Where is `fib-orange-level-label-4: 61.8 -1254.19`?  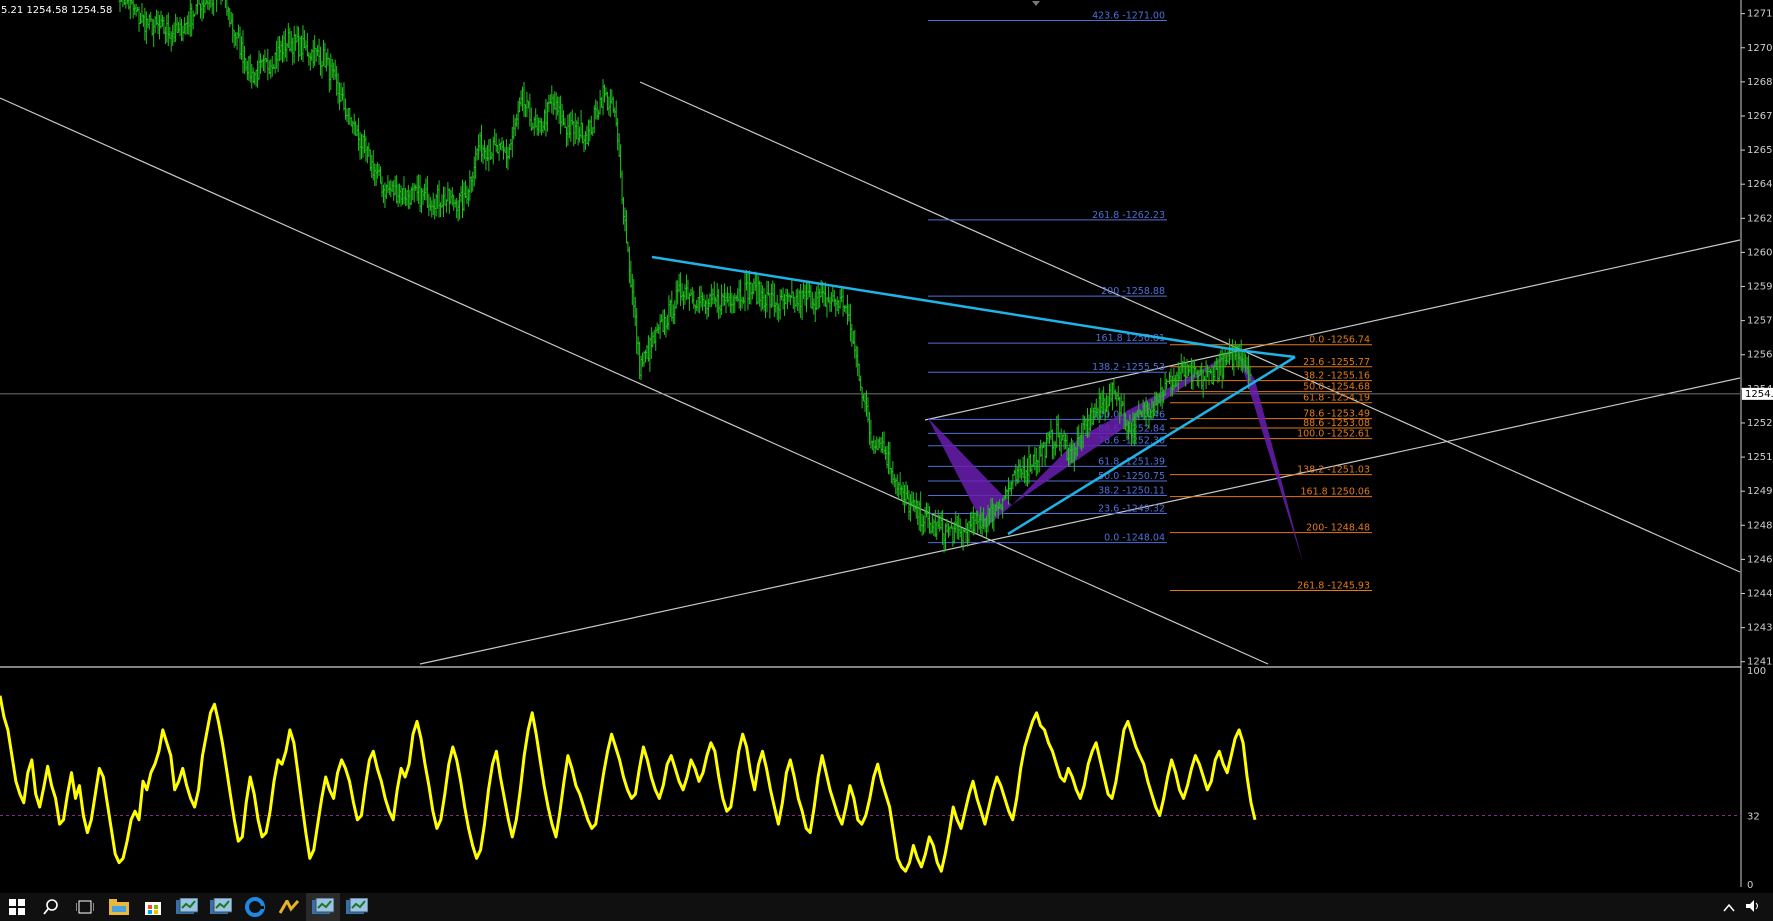
fib-orange-level-label-4: 61.8 -1254.19 is located at coordinates (1336, 398).